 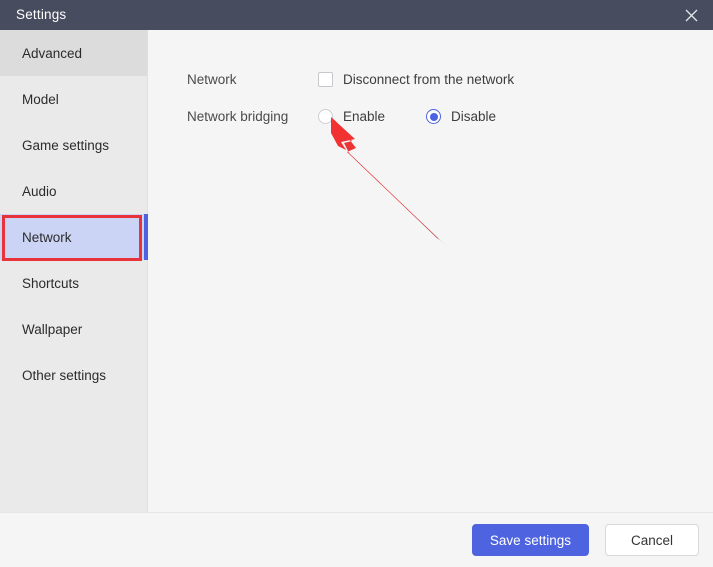 What do you see at coordinates (41, 15) in the screenshot?
I see `window-title: Settings` at bounding box center [41, 15].